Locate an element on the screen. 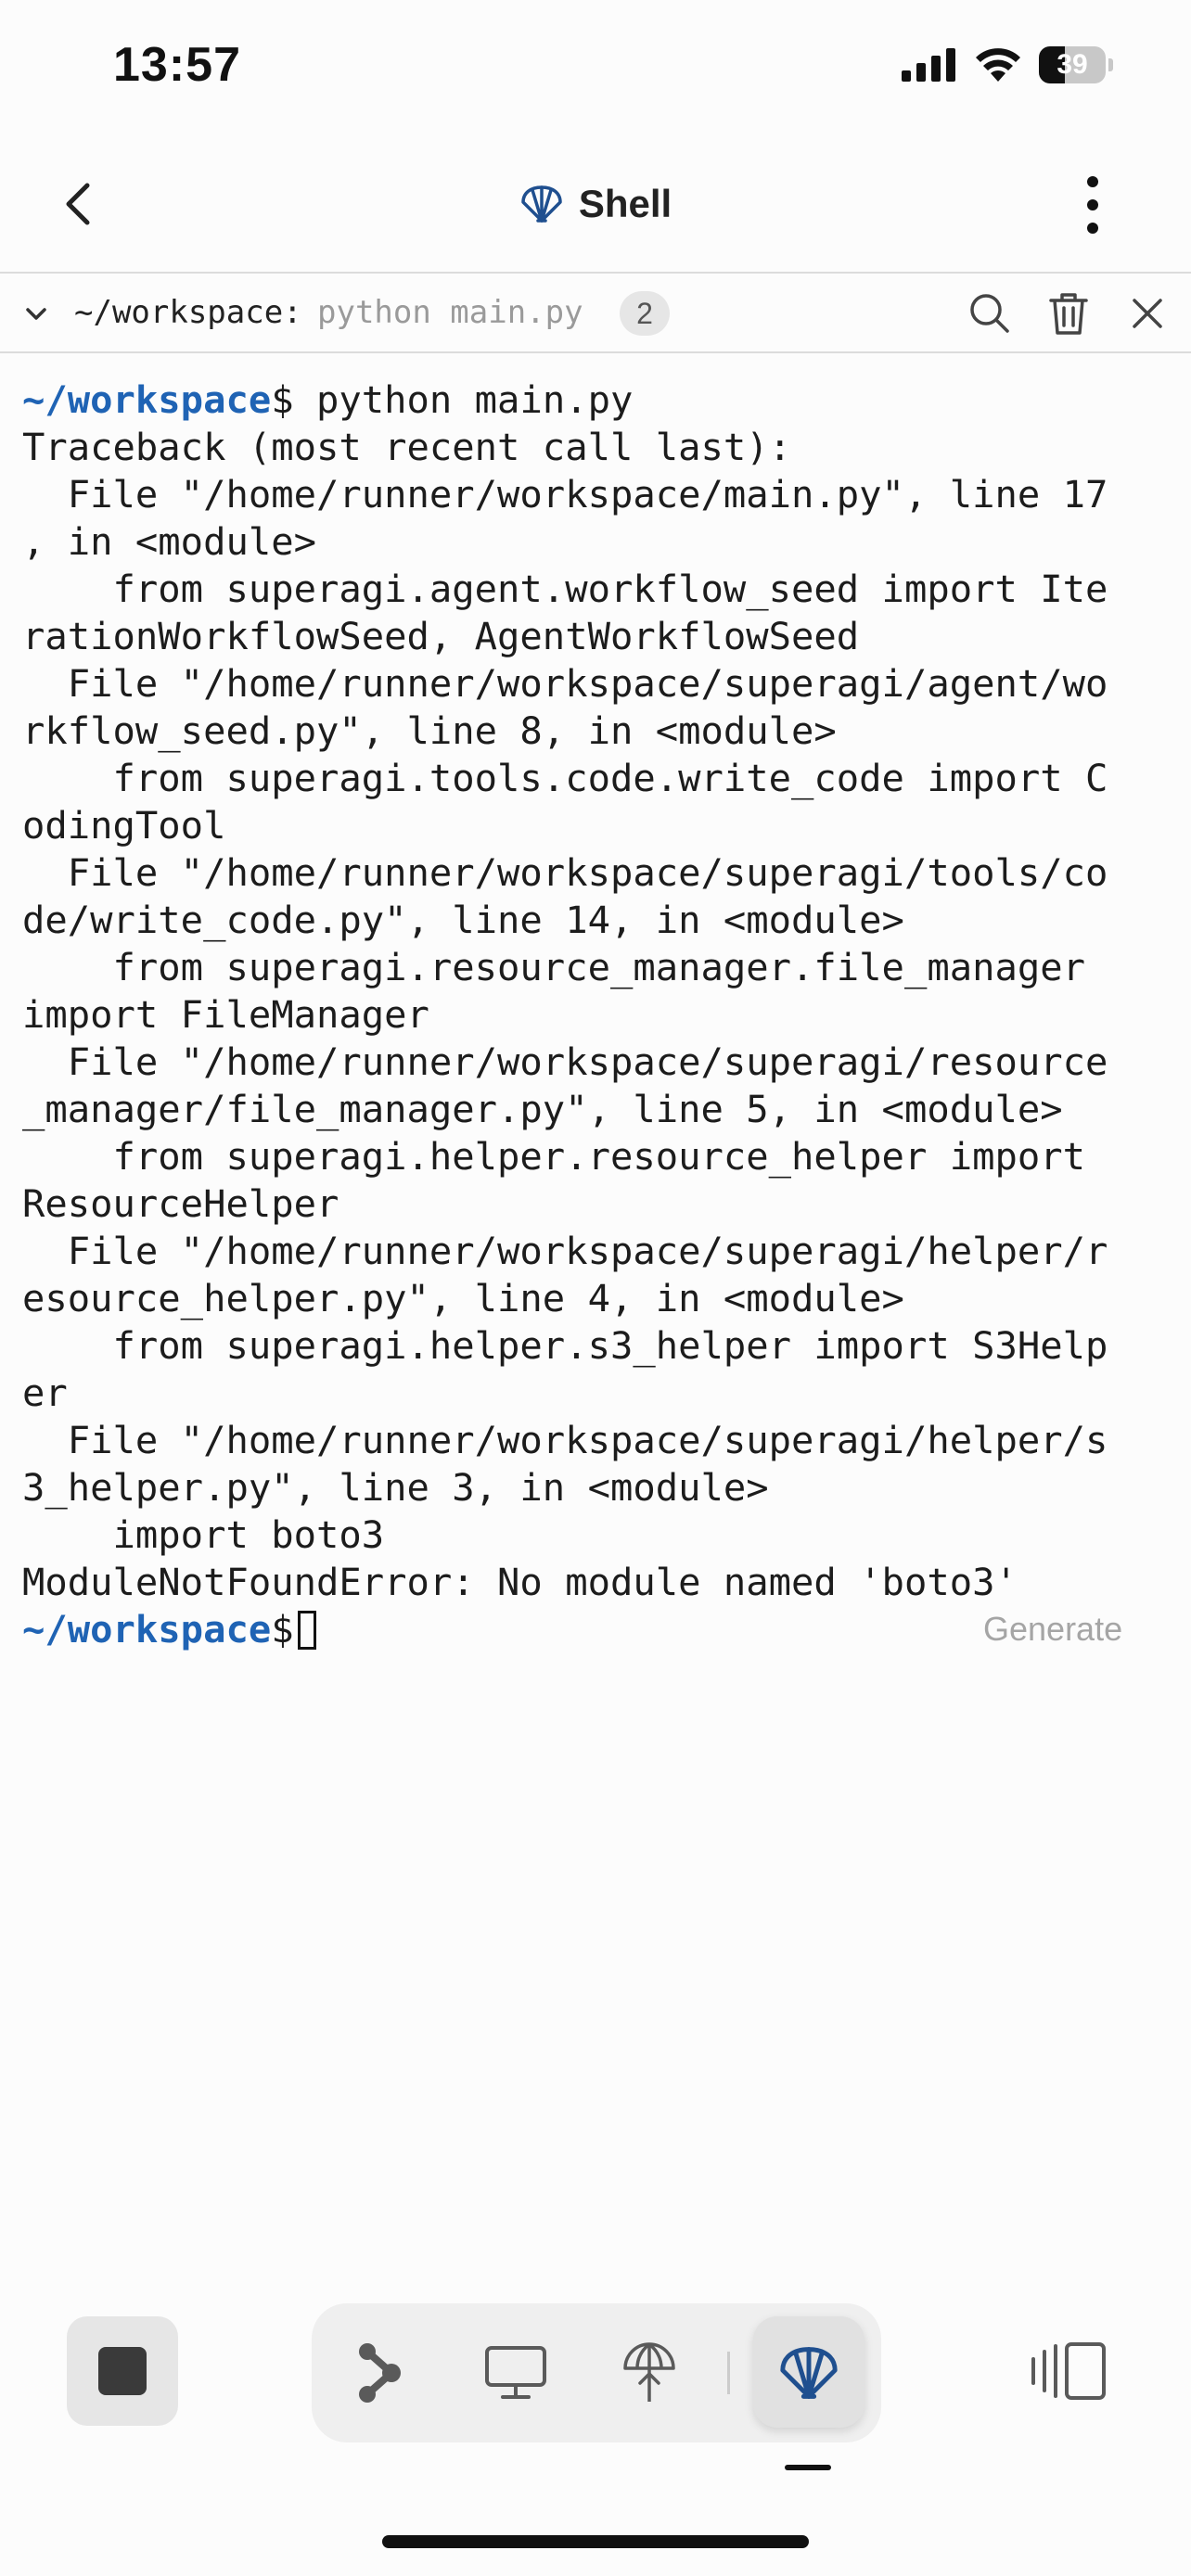 The image size is (1191, 2576). battery-icon: 39 is located at coordinates (1076, 64).